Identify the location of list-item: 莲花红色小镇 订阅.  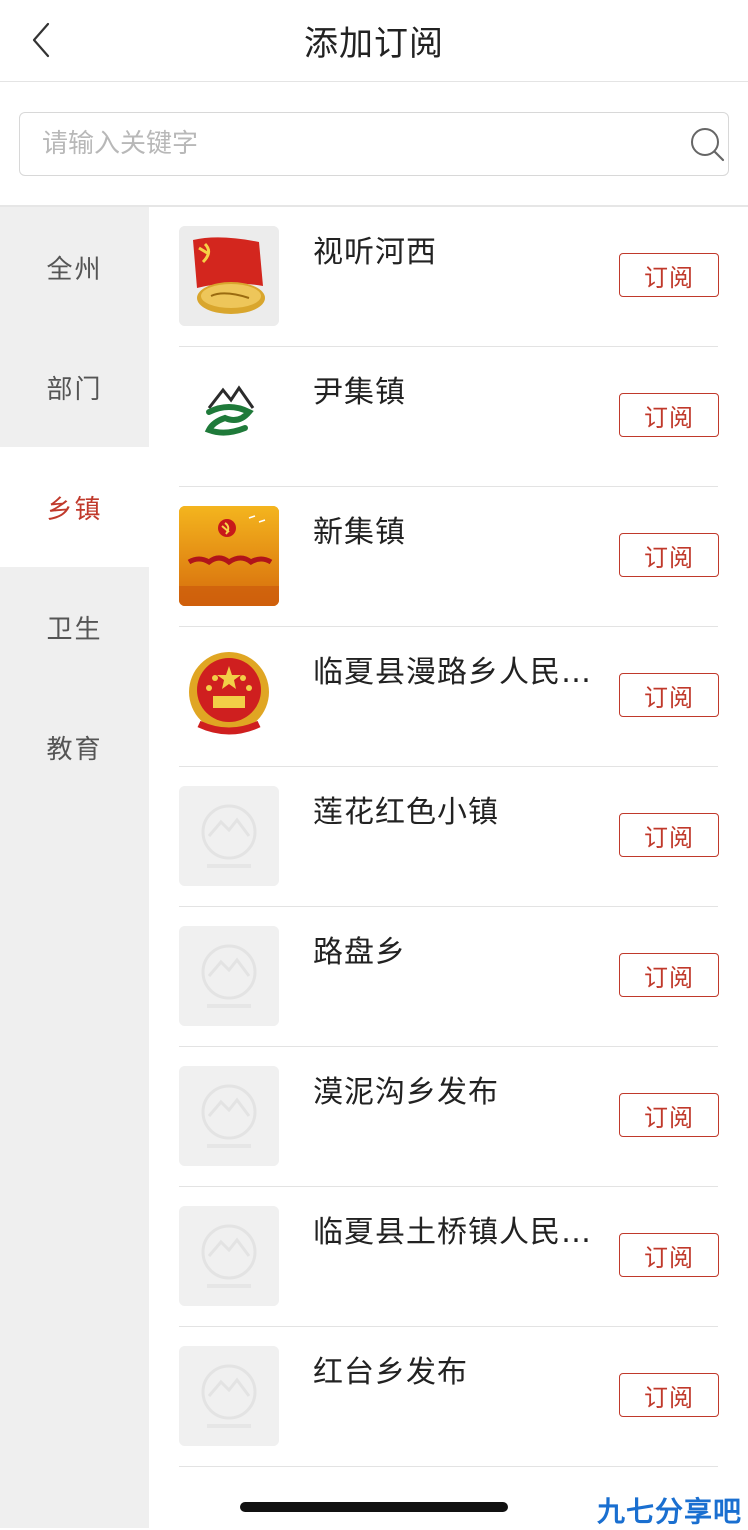
(448, 837).